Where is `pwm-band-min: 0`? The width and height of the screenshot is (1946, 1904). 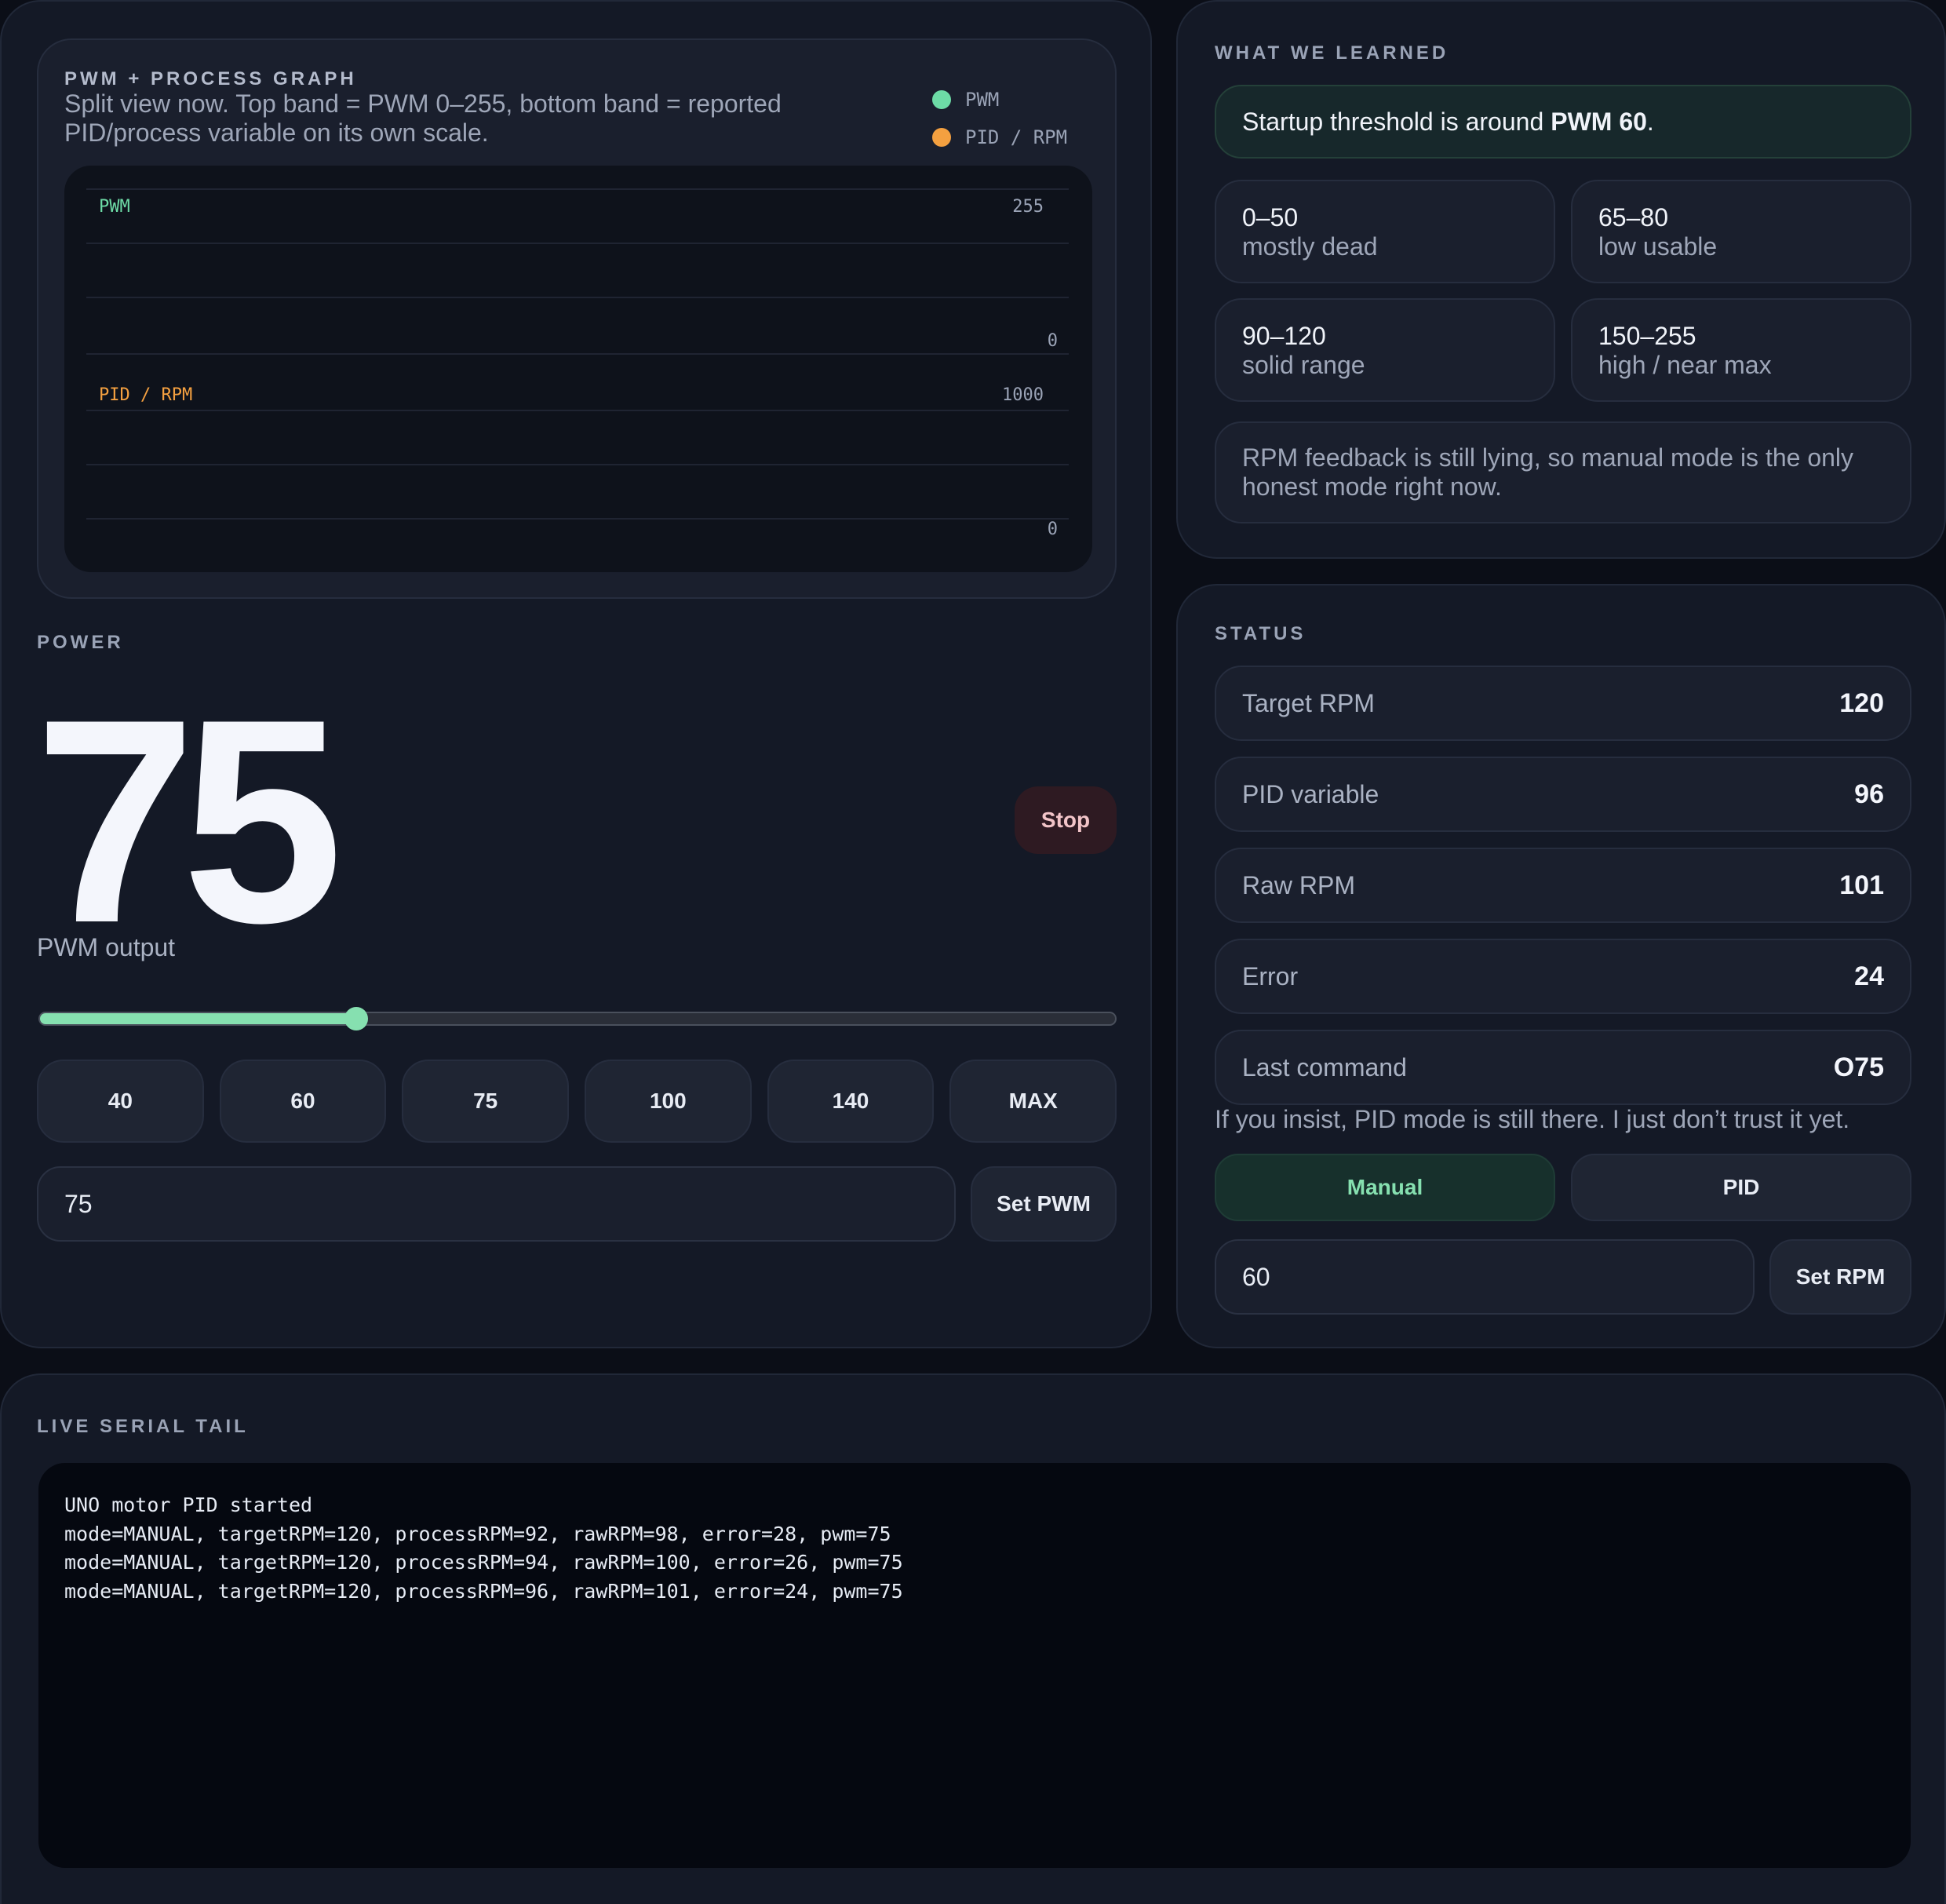 pwm-band-min: 0 is located at coordinates (1053, 341).